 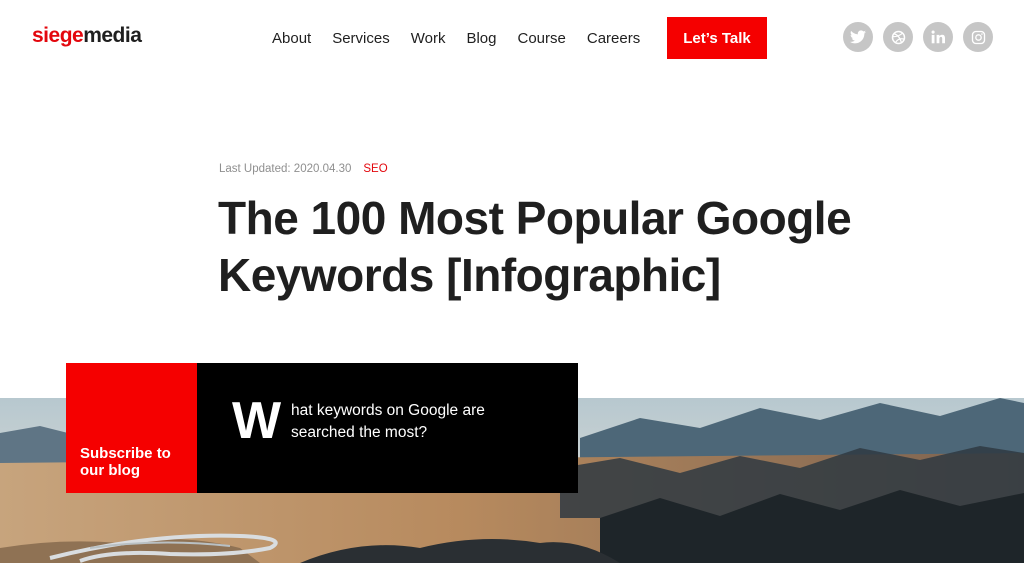 I want to click on lets-talk-button: Let’s Talk, so click(x=717, y=38).